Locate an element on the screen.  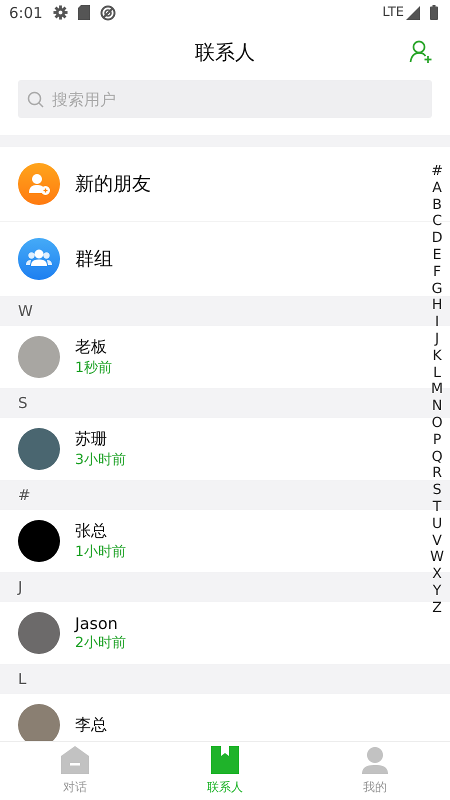
index-letter: M is located at coordinates (437, 389).